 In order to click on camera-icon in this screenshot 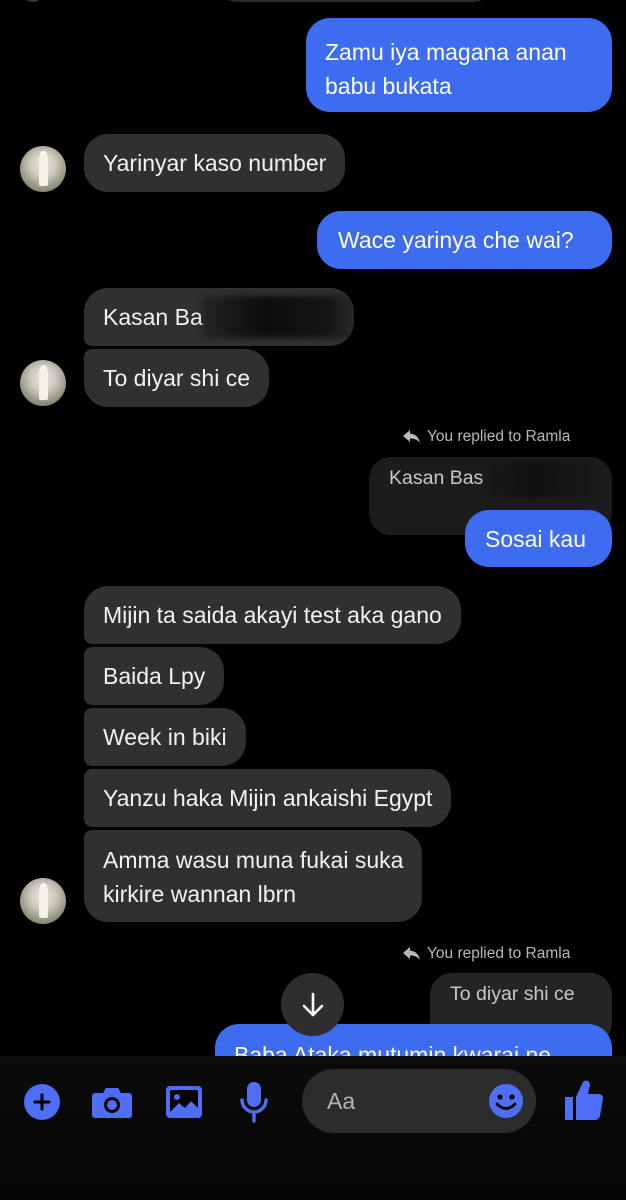, I will do `click(112, 1103)`.